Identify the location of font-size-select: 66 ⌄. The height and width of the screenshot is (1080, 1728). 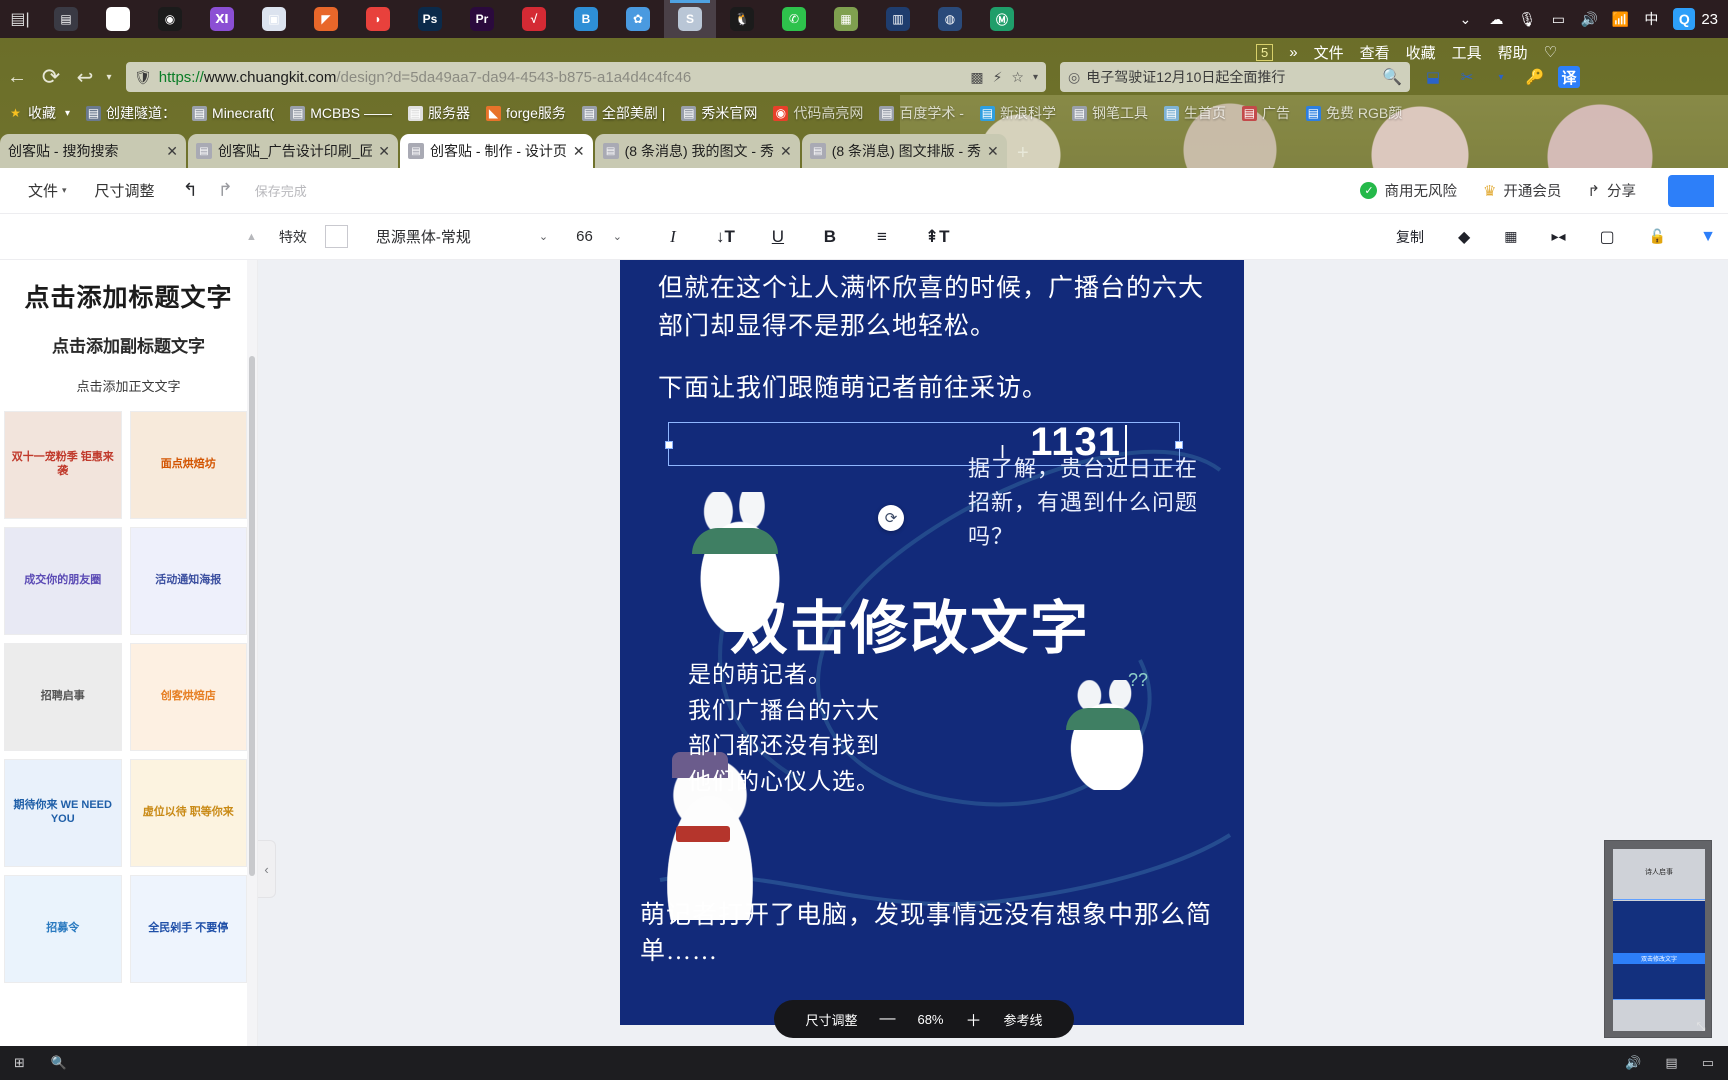
(599, 236).